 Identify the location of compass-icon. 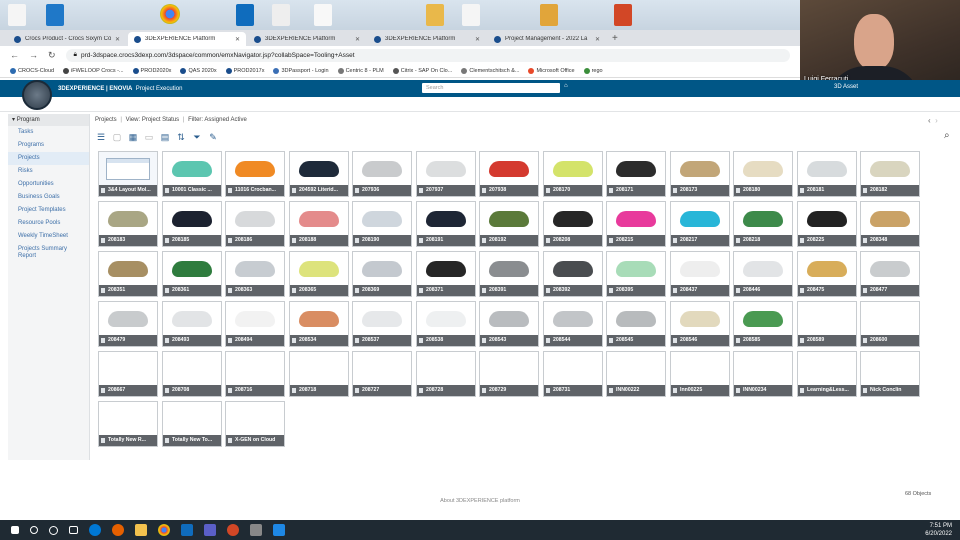
(37, 95).